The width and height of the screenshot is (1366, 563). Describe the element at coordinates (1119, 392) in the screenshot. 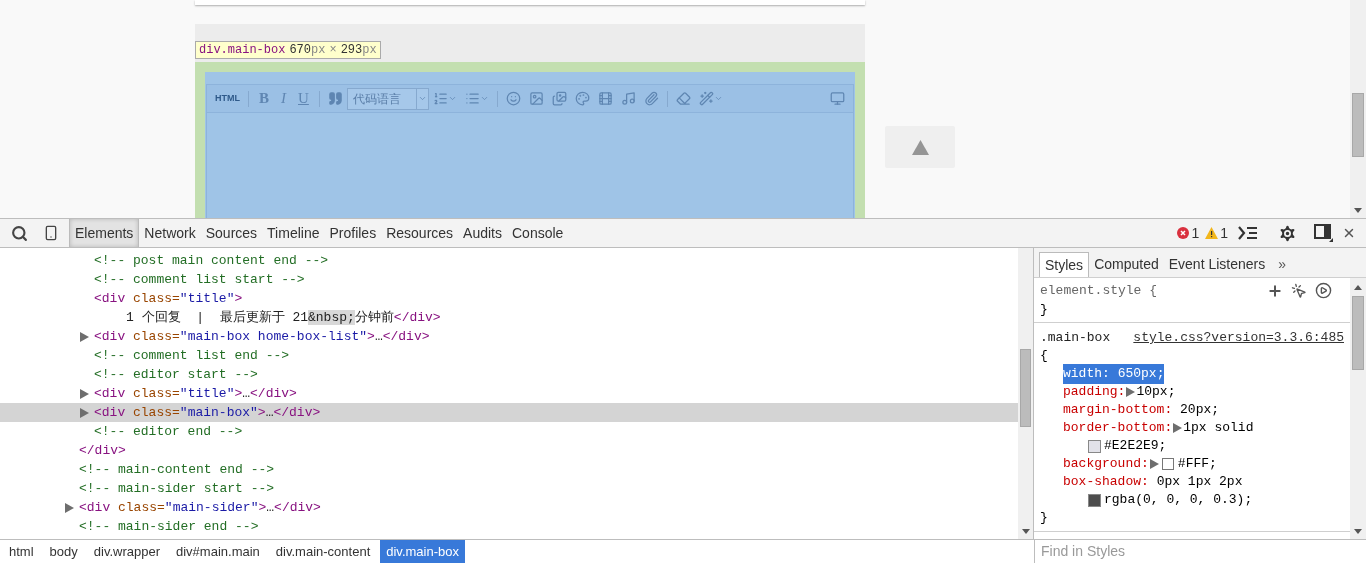

I see `css-property: padding: 10px;` at that location.